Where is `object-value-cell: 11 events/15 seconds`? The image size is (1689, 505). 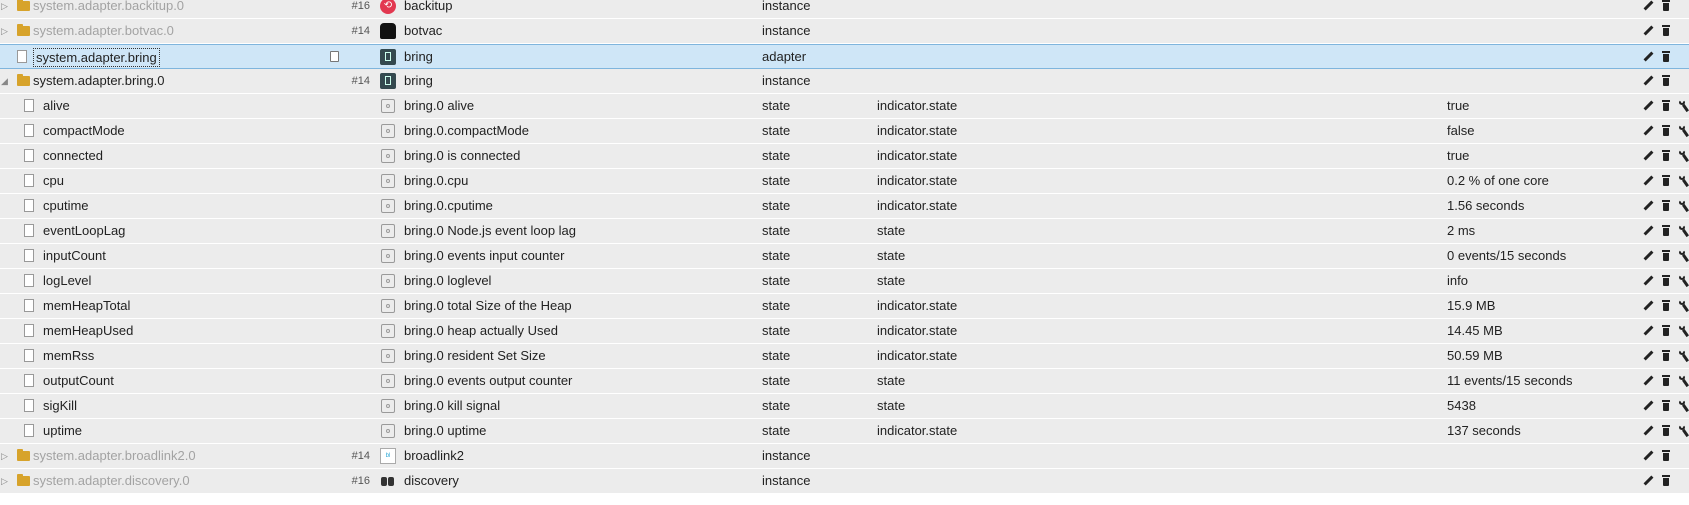 object-value-cell: 11 events/15 seconds is located at coordinates (1537, 381).